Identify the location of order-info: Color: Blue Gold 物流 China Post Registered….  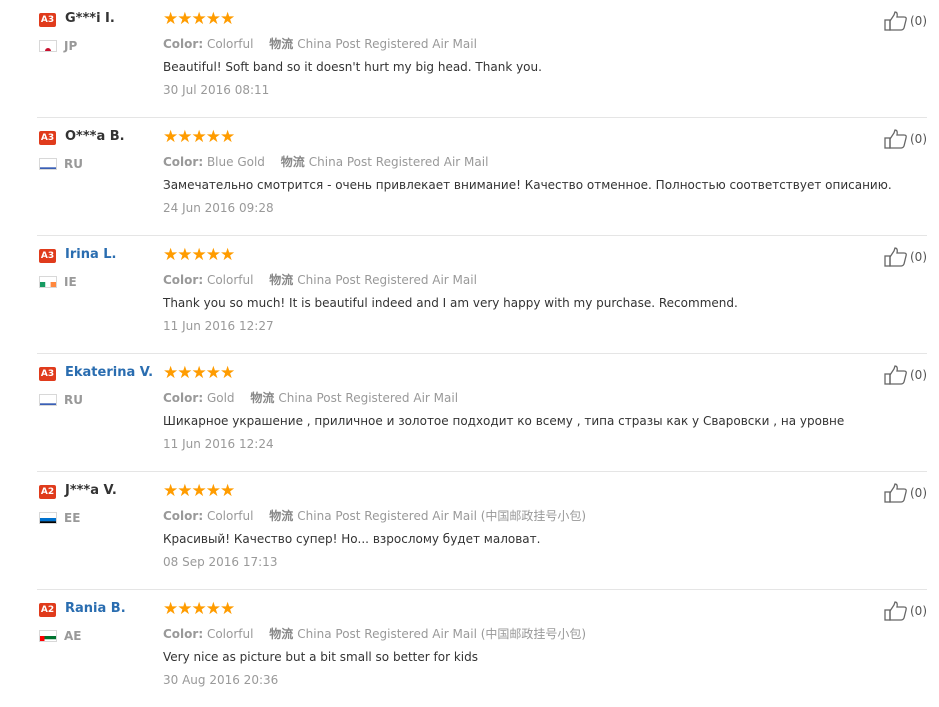
(325, 161).